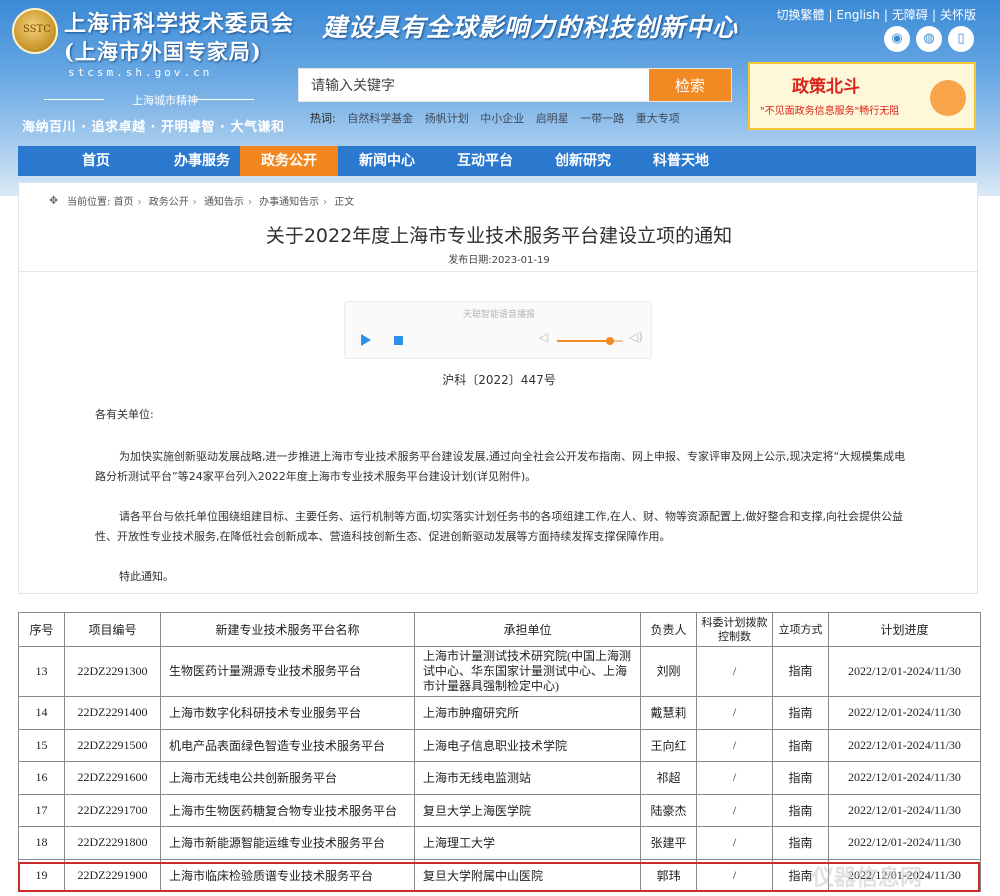 This screenshot has height=896, width=1000. Describe the element at coordinates (287, 843) in the screenshot. I see `cell-platform: 上海市新能源智能运维专业技术服务平台` at that location.